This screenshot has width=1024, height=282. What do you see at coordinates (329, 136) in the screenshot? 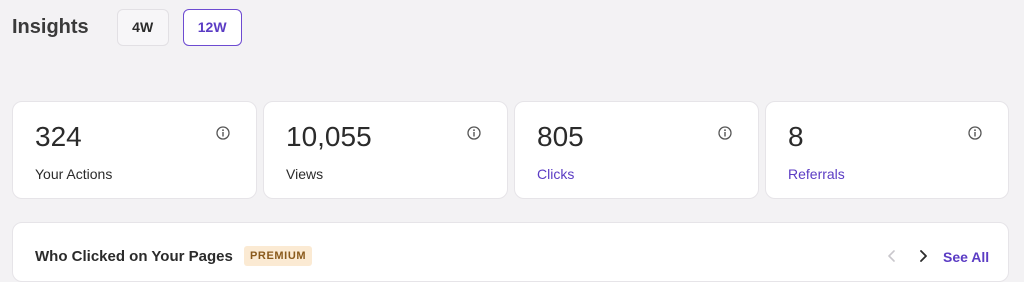
I see `stat-value: 10,055` at bounding box center [329, 136].